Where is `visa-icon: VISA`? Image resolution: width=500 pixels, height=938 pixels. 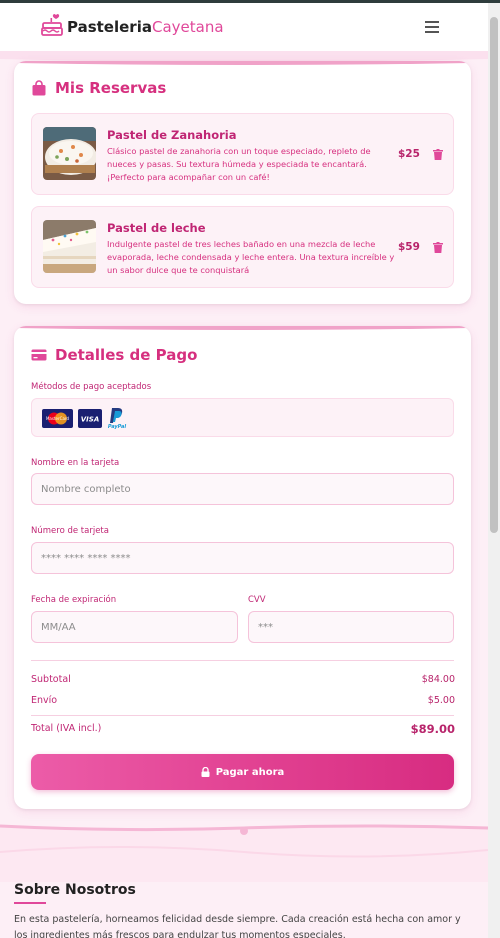
visa-icon: VISA is located at coordinates (90, 418).